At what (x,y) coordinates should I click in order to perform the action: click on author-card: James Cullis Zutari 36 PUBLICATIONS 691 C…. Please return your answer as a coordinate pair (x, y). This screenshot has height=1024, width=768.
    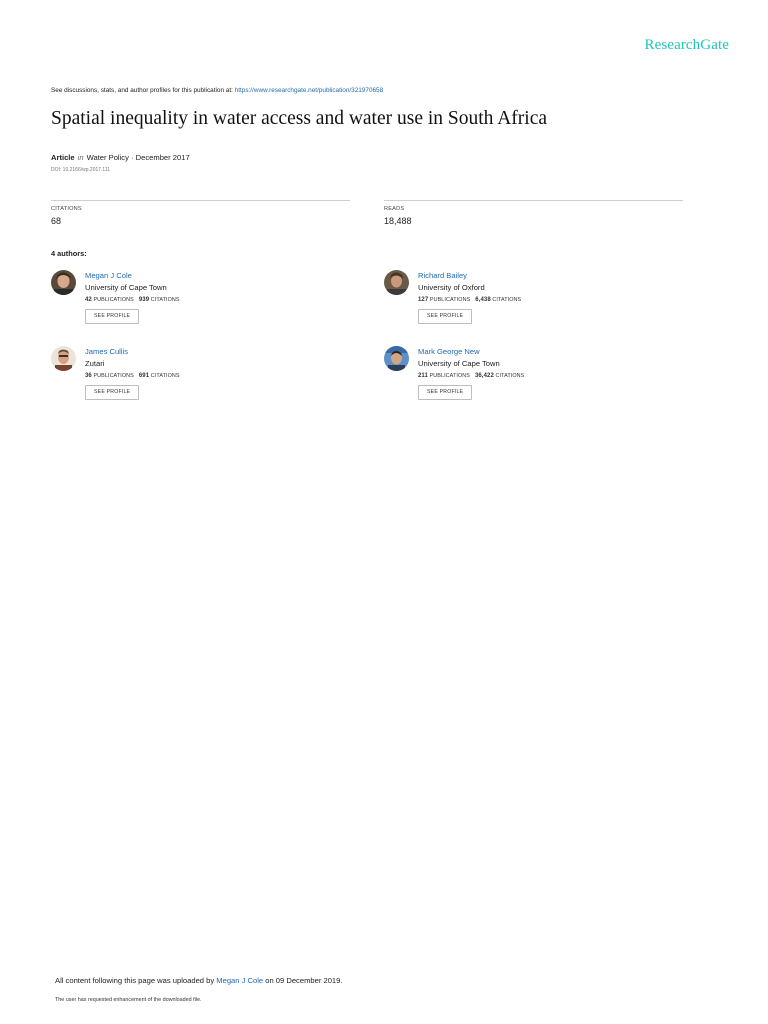
    Looking at the image, I should click on (181, 377).